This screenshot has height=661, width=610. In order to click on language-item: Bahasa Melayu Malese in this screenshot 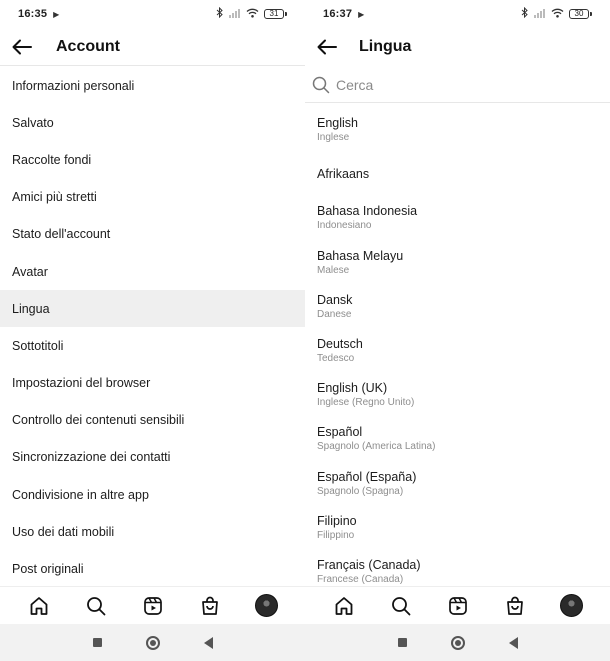, I will do `click(457, 263)`.